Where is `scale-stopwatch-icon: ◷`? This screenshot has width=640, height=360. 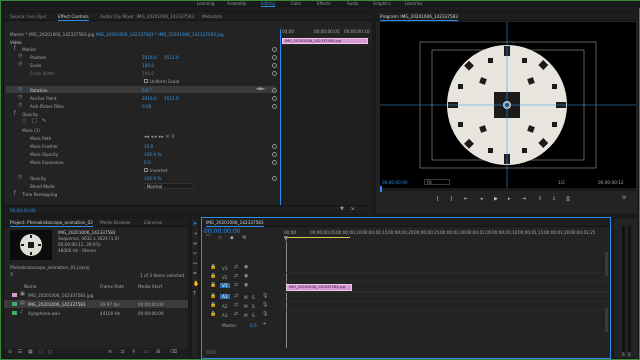 scale-stopwatch-icon: ◷ is located at coordinates (20, 64).